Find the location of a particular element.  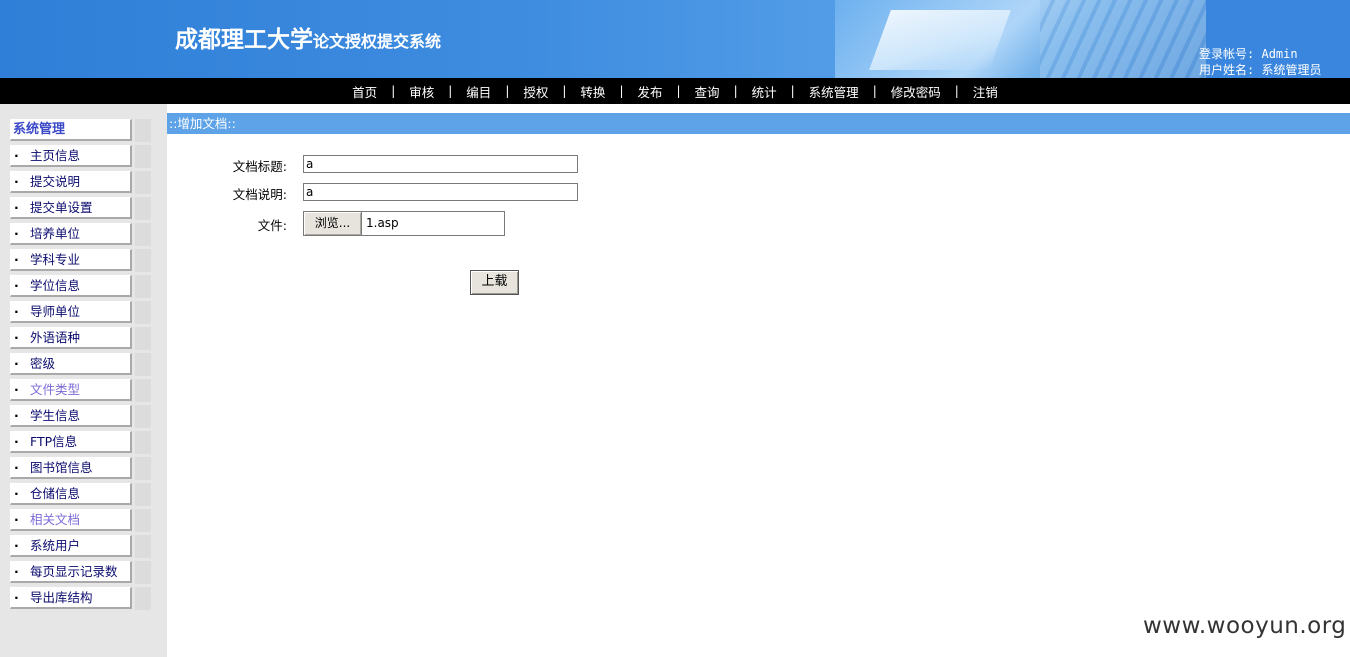

sidebar-item-advisor-unit: · 导师单位 is located at coordinates (80, 312).